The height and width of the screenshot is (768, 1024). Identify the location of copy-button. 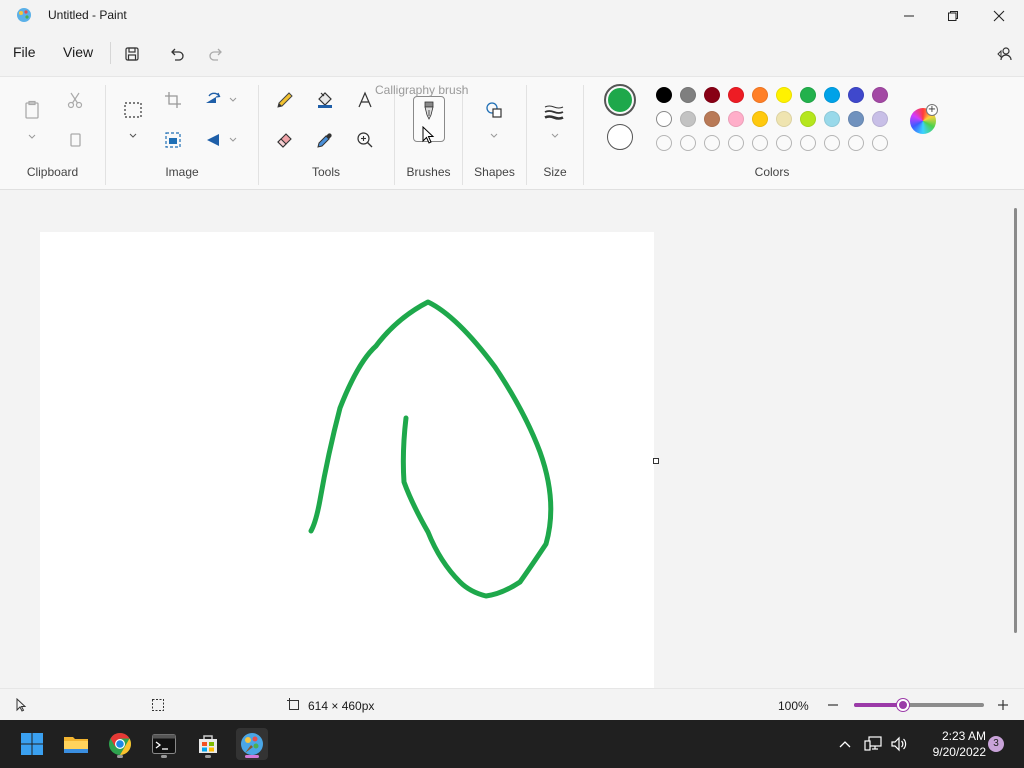
(75, 140).